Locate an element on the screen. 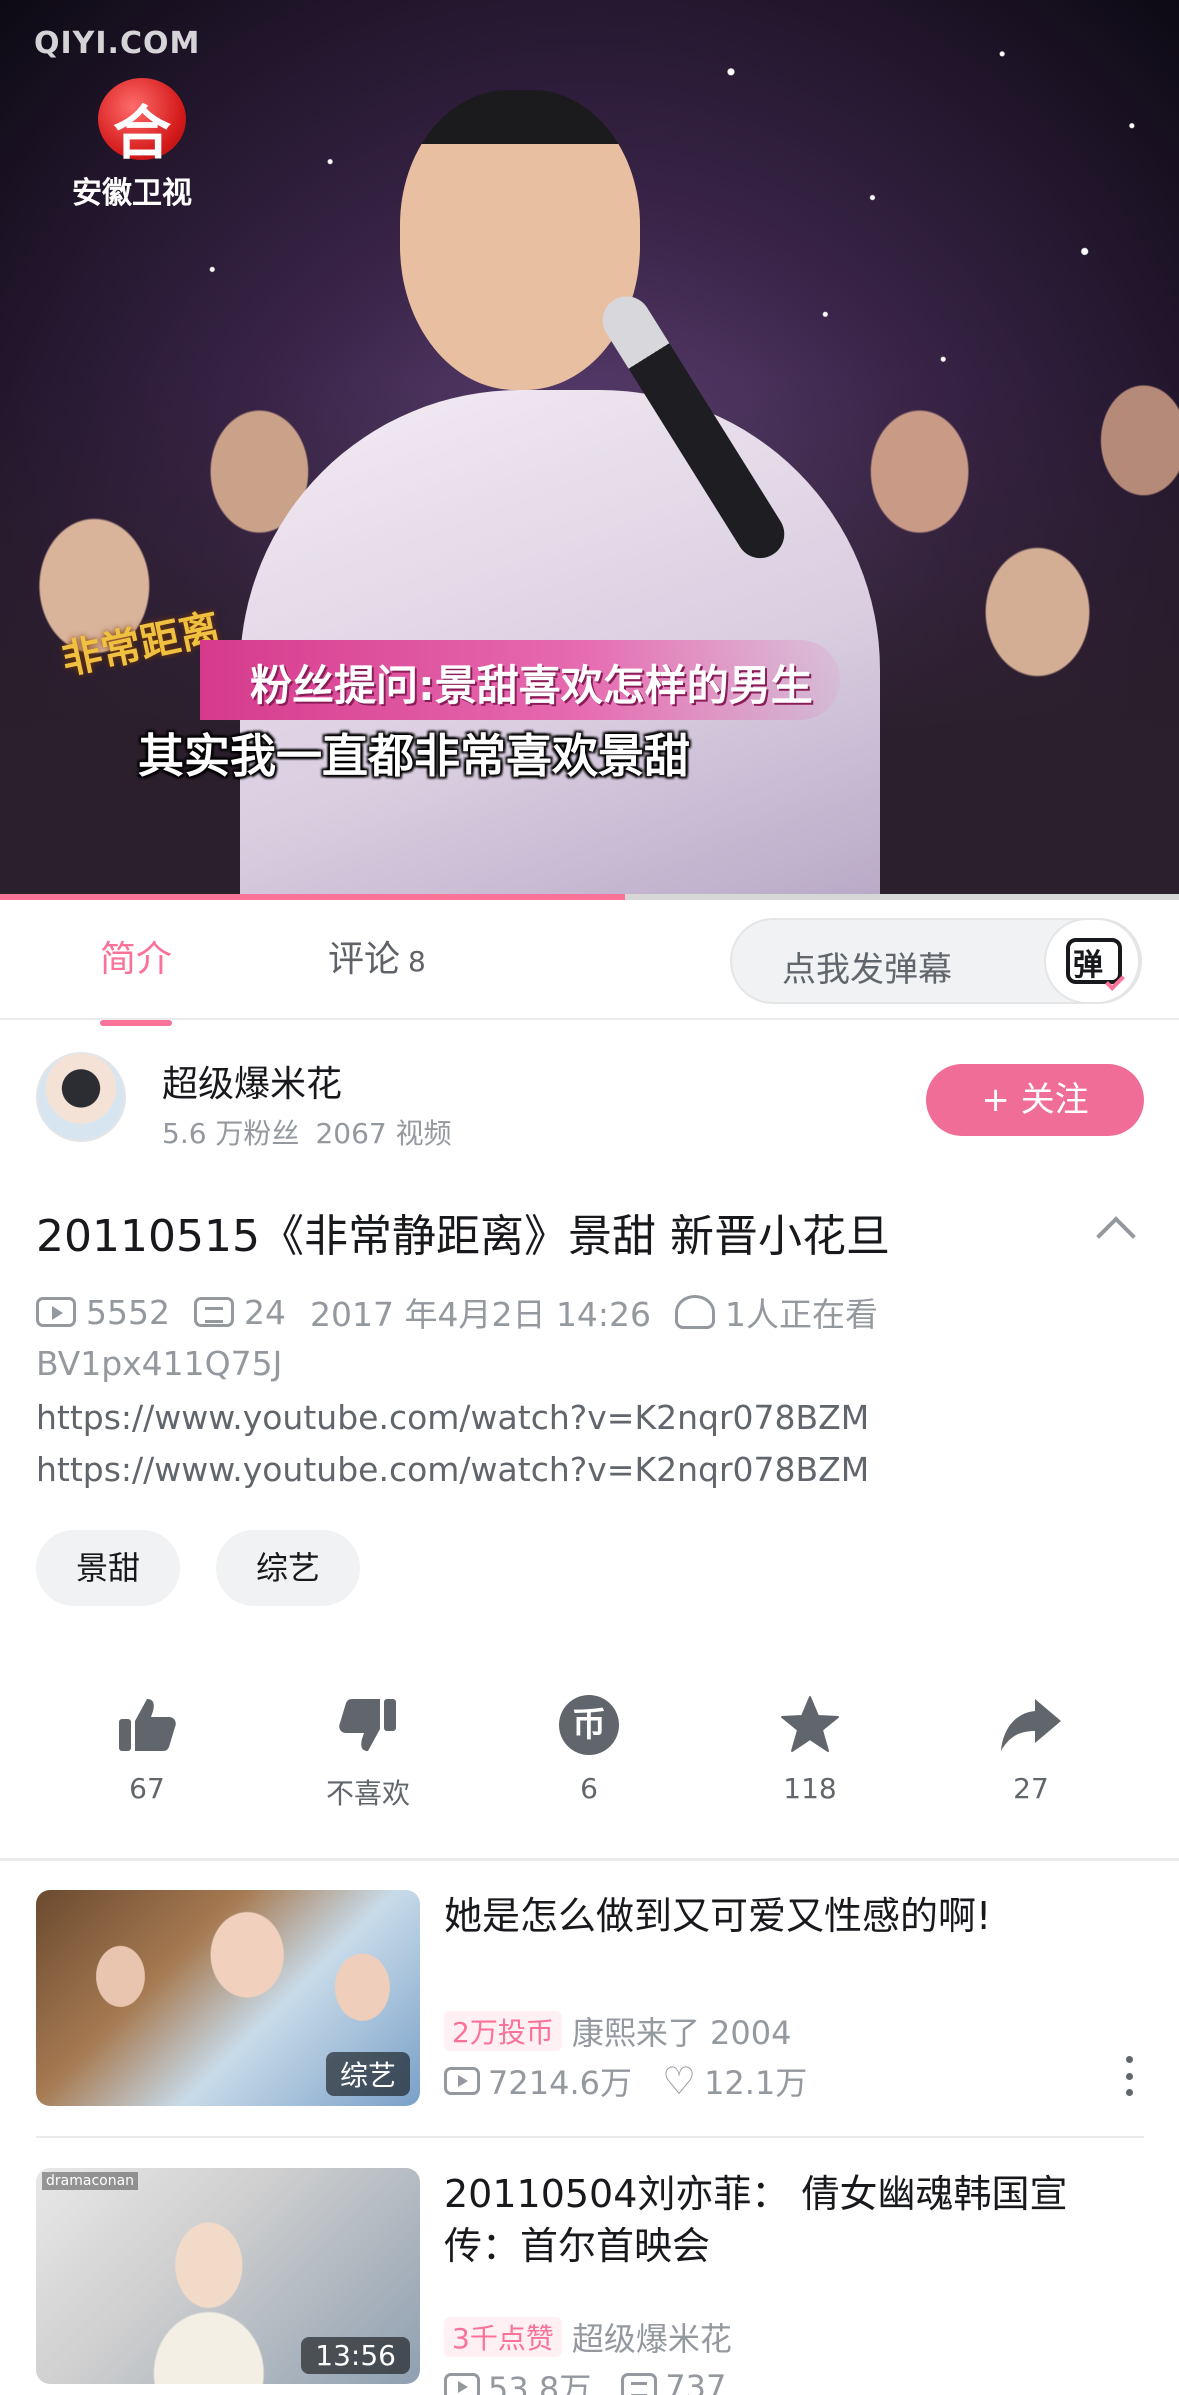  share-button: 27 is located at coordinates (1031, 1747).